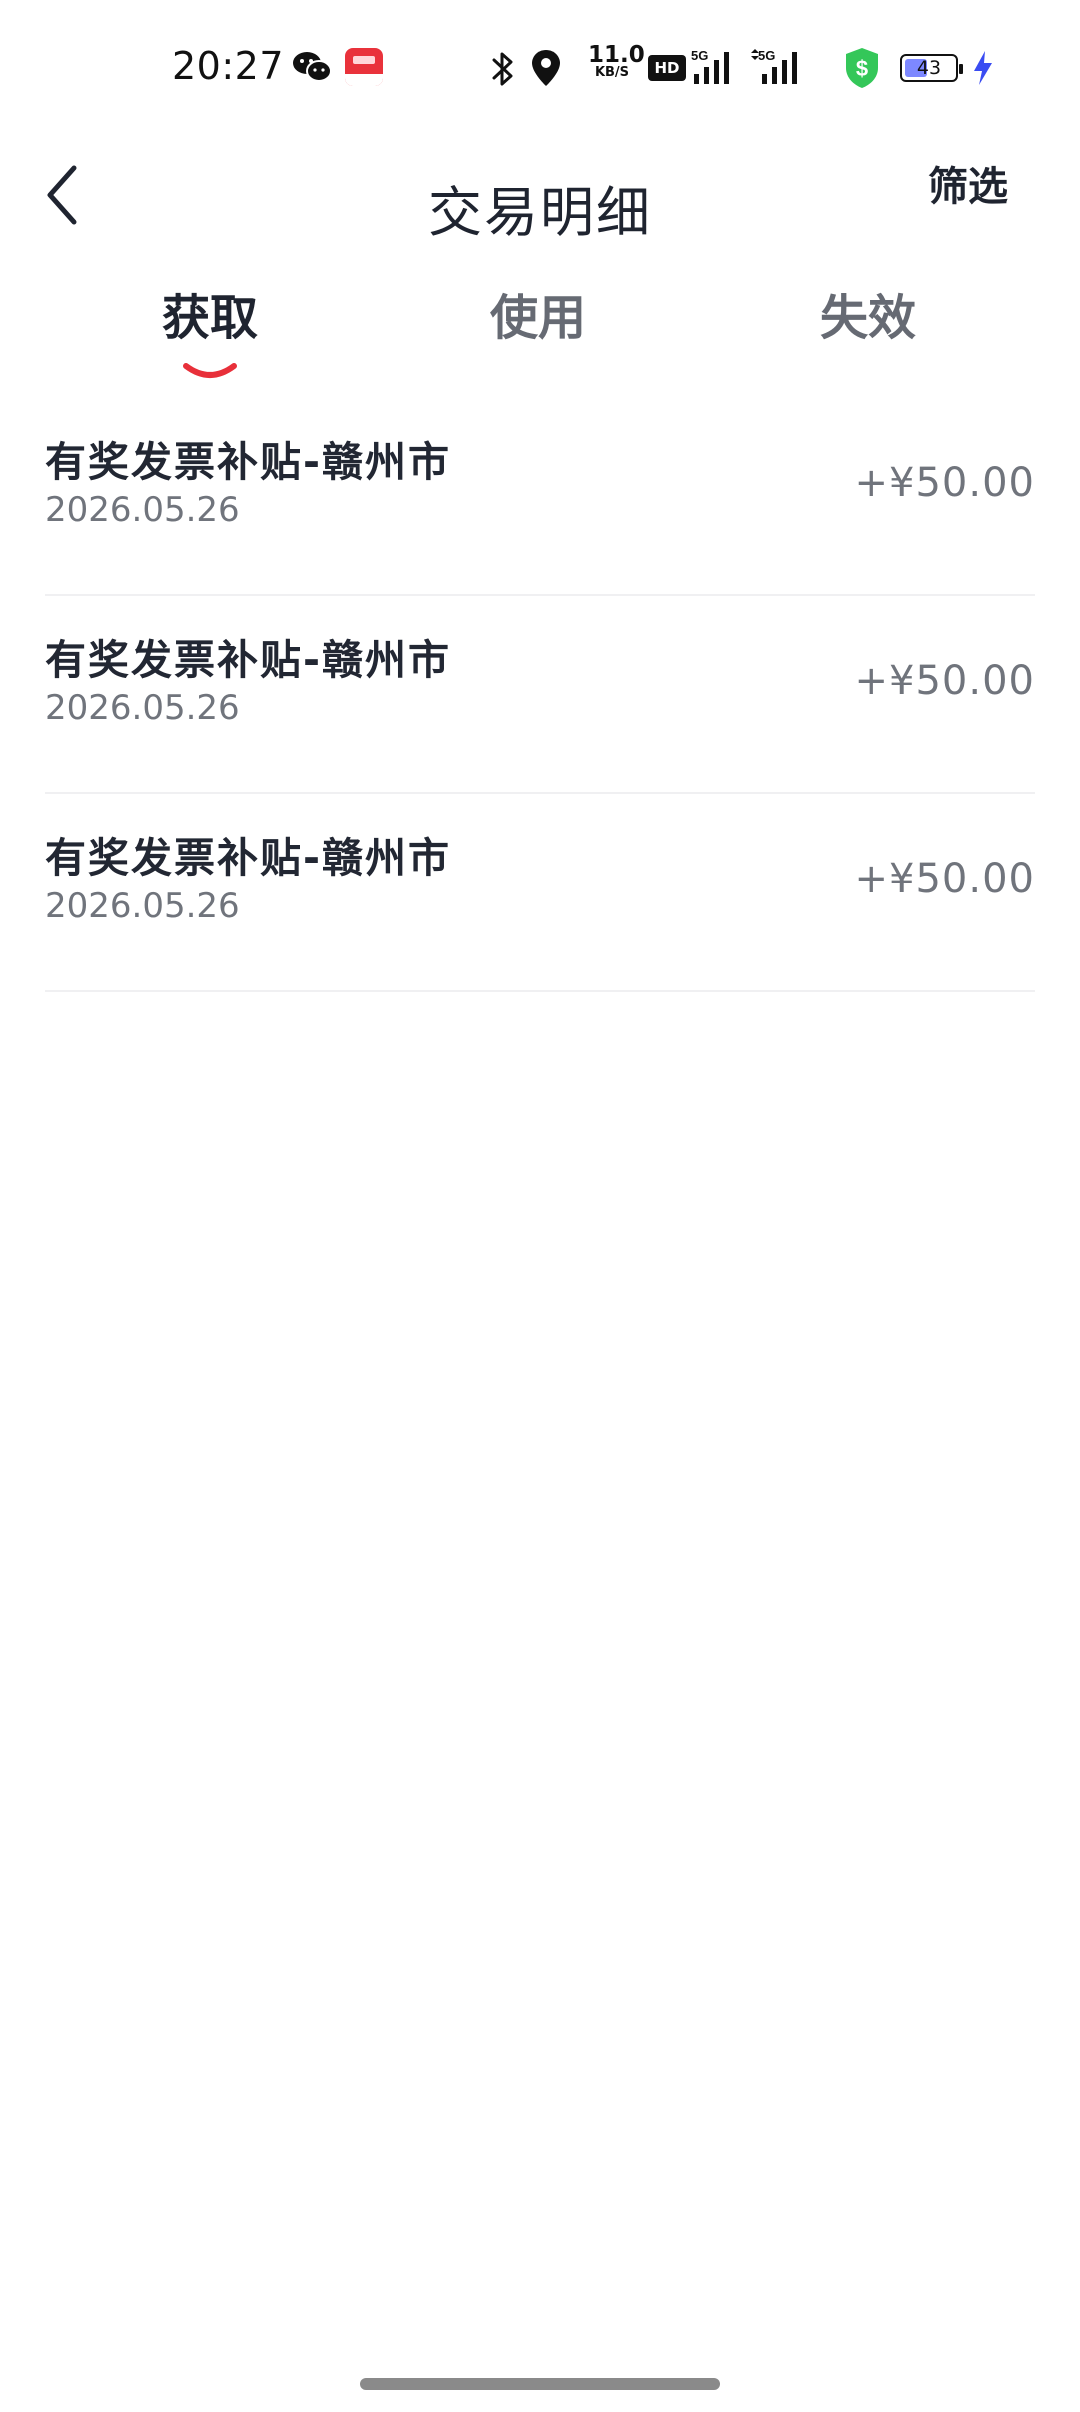  What do you see at coordinates (983, 68) in the screenshot?
I see `charging-icon` at bounding box center [983, 68].